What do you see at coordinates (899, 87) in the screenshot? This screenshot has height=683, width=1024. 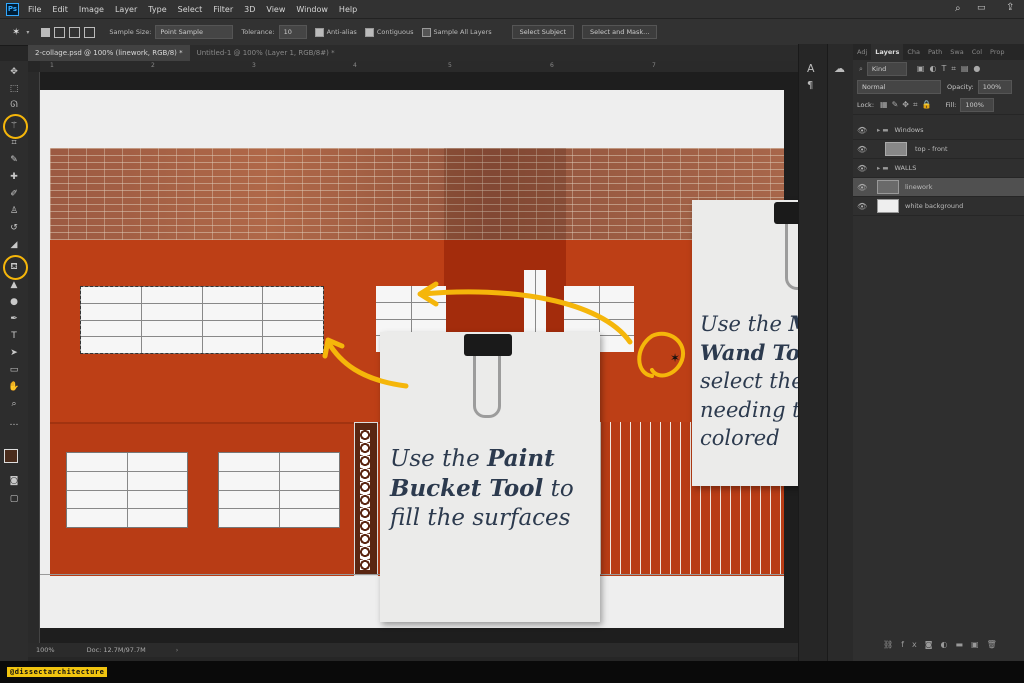 I see `blend-mode-select: Normal` at bounding box center [899, 87].